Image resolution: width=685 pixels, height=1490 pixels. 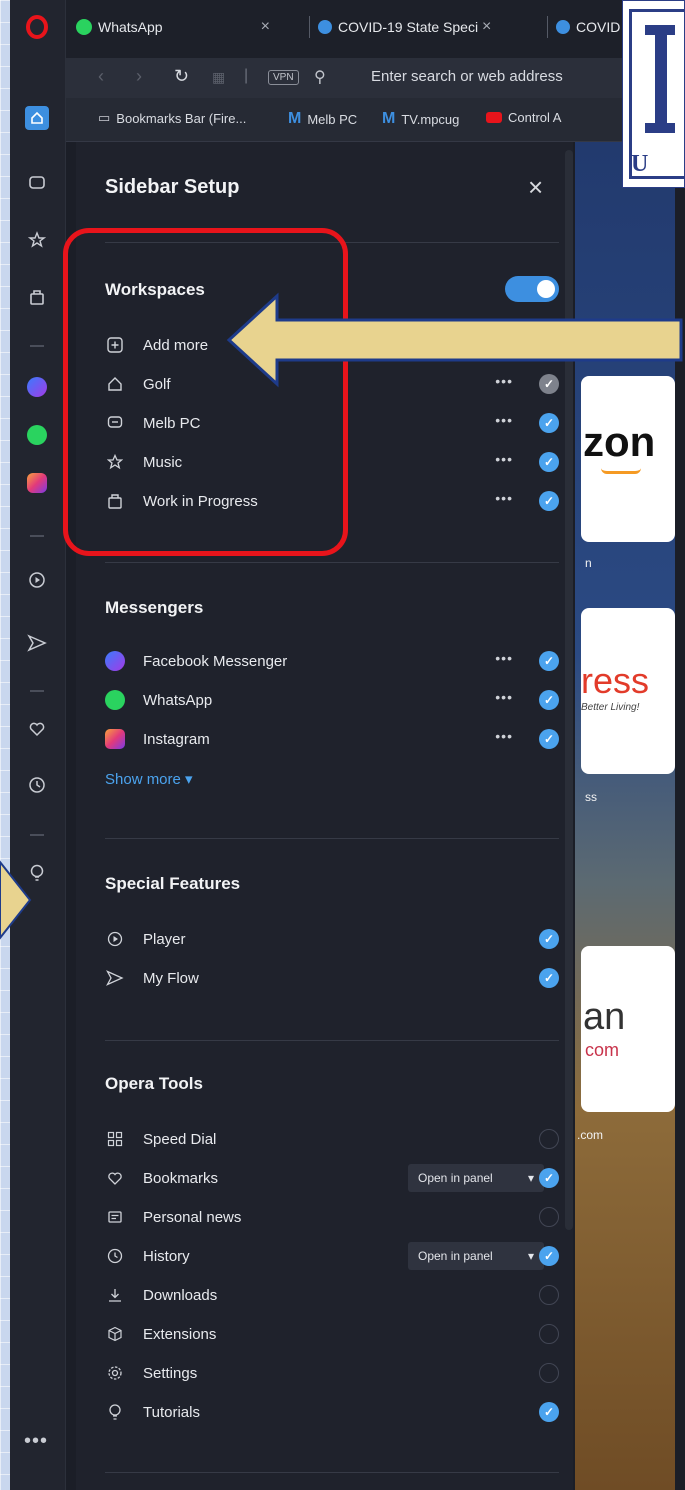 What do you see at coordinates (591, 797) in the screenshot?
I see `tile-caption: ss` at bounding box center [591, 797].